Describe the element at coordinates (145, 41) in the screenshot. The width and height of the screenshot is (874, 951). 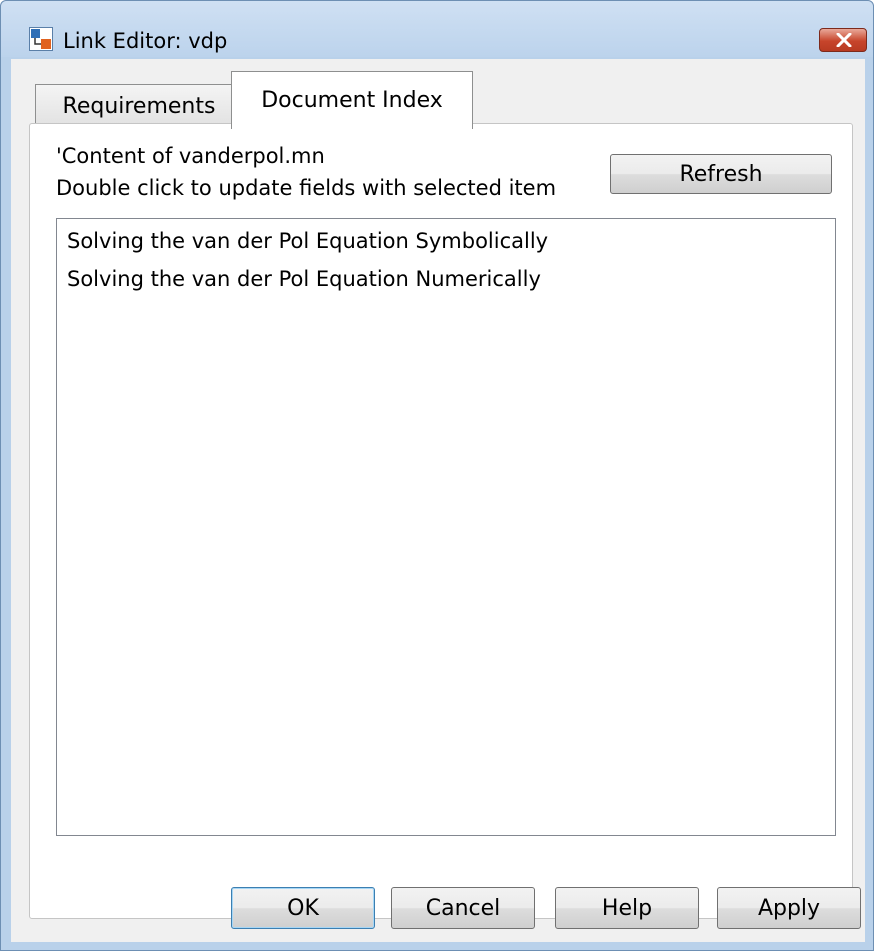
I see `window-title: Link Editor: vdp` at that location.